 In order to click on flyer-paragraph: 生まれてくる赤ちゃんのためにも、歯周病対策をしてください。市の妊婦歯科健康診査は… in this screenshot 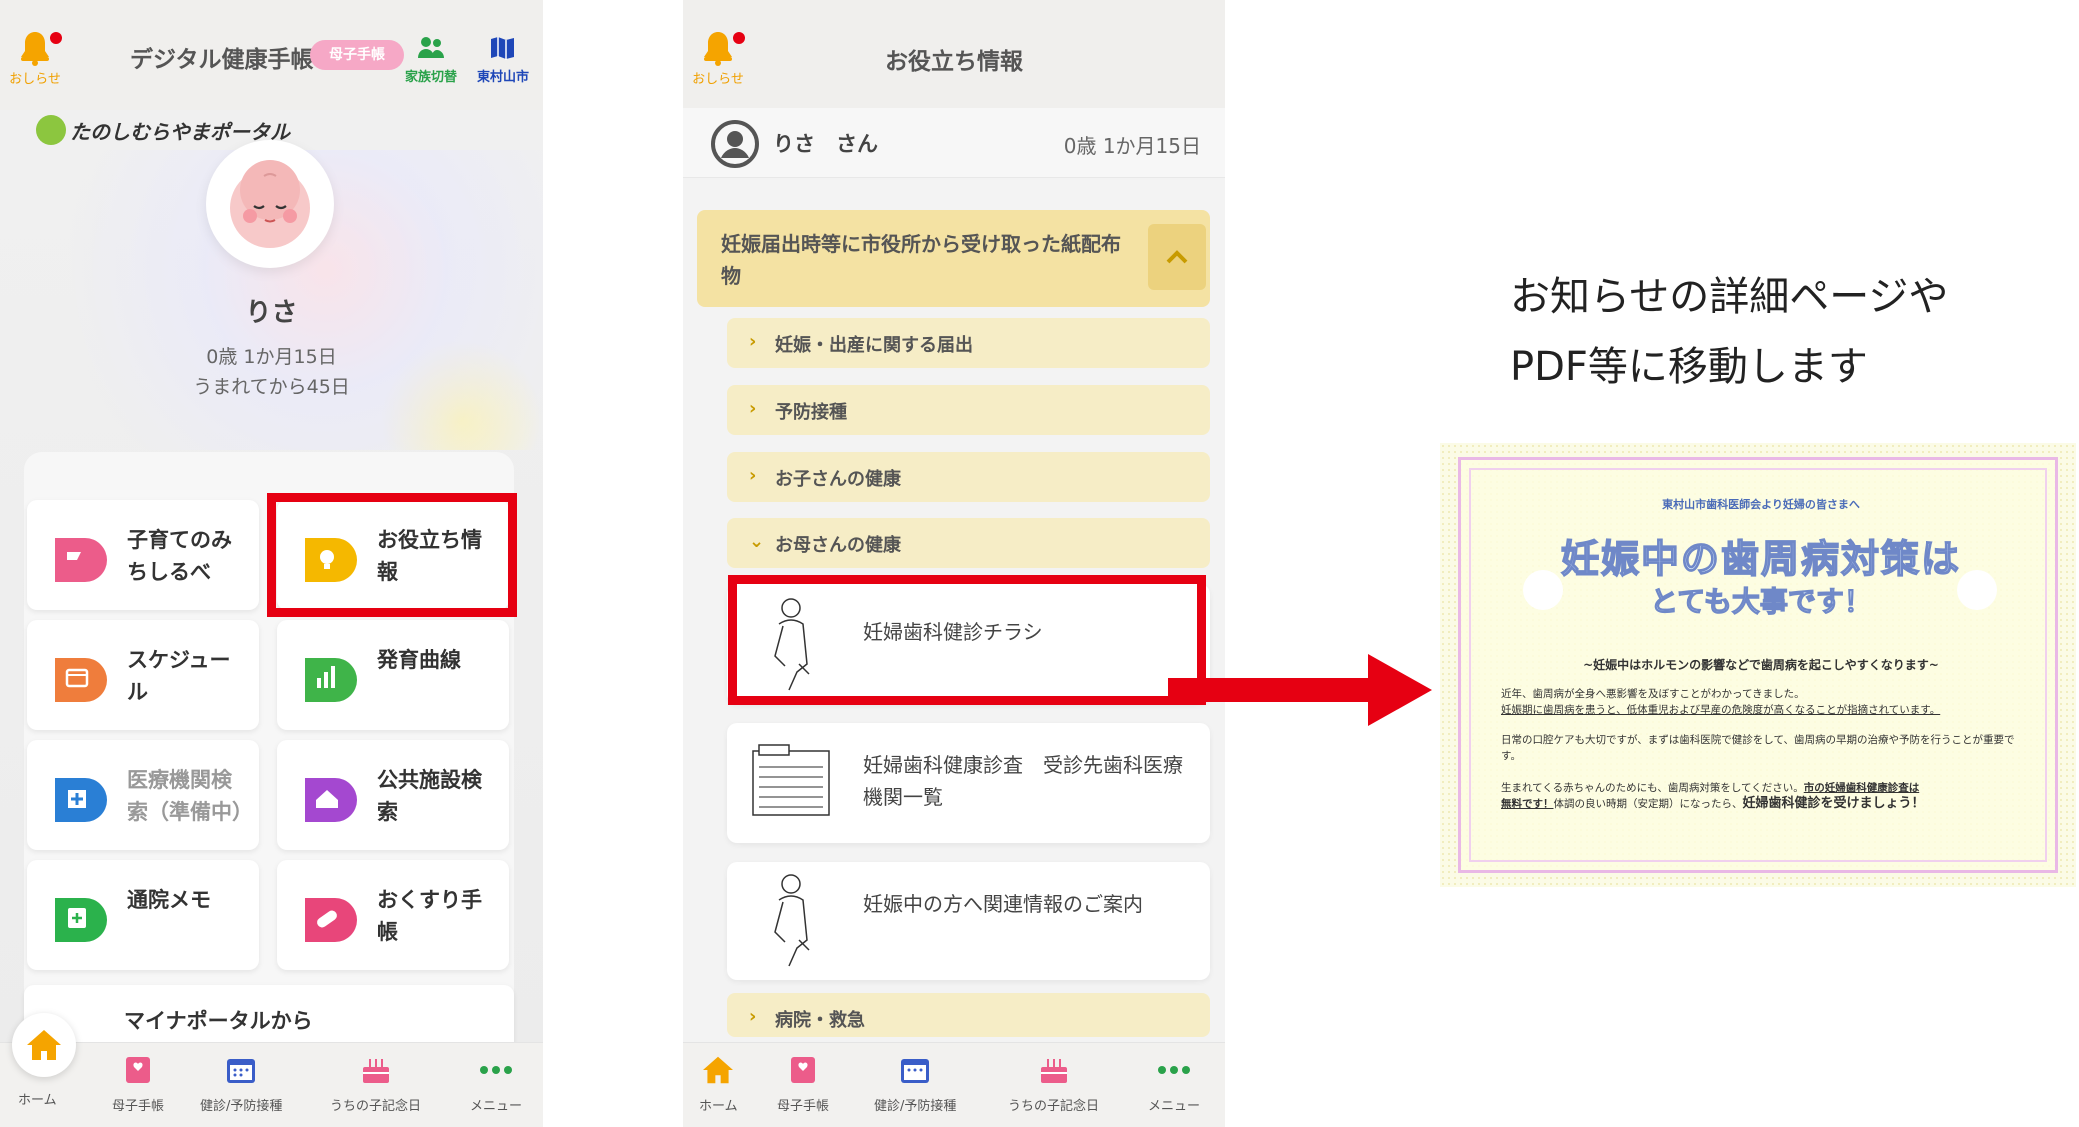, I will do `click(1766, 796)`.